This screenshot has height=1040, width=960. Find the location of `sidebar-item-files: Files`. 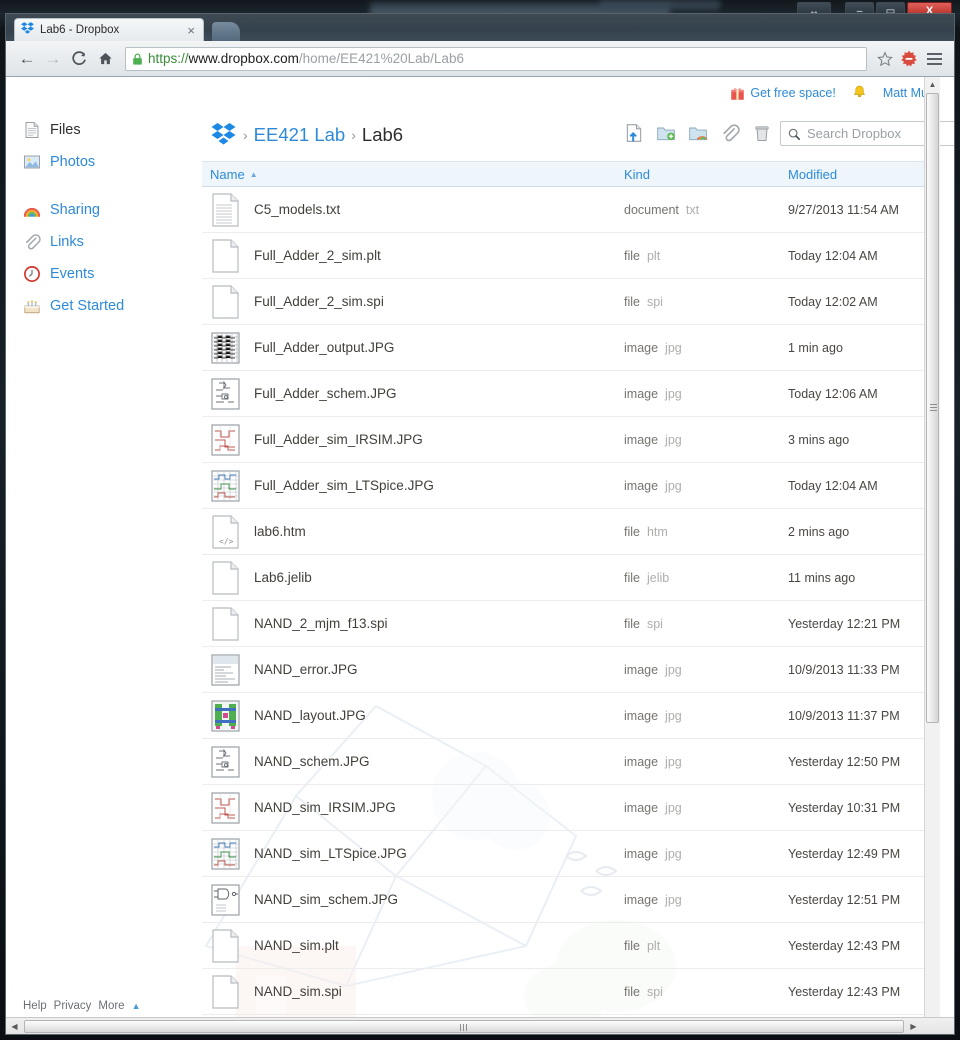

sidebar-item-files: Files is located at coordinates (104, 130).